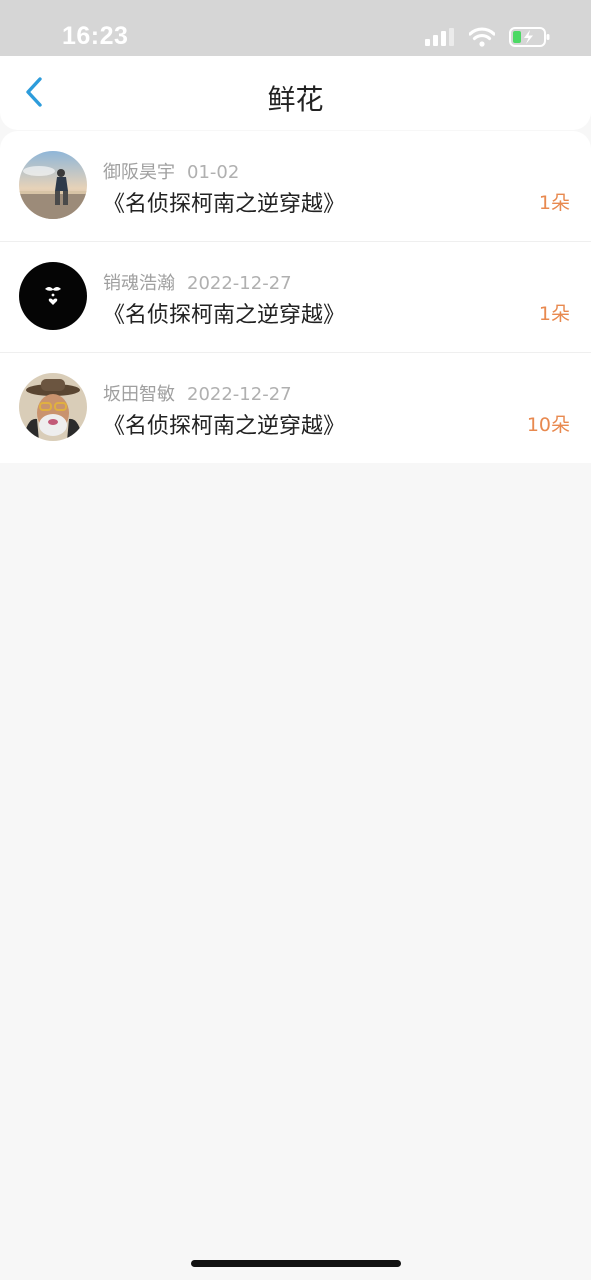 This screenshot has width=591, height=1280. Describe the element at coordinates (139, 283) in the screenshot. I see `user-name: 销魂浩瀚` at that location.